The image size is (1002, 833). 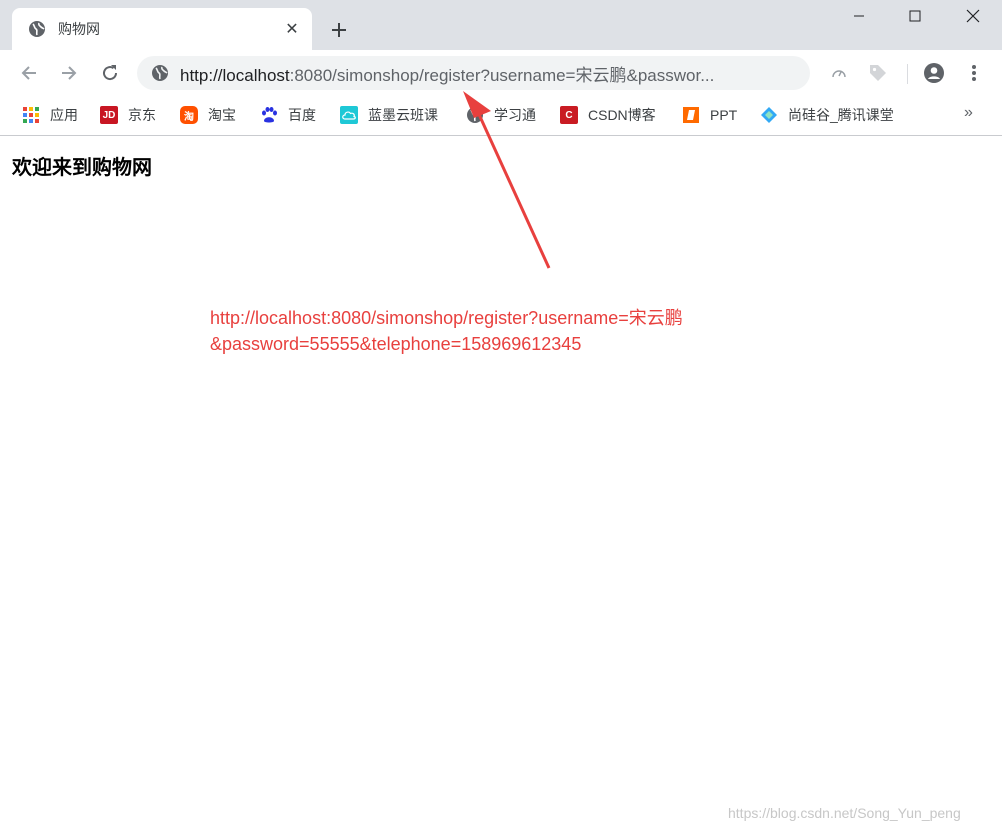 I want to click on bookmark-label: CSDN博客, so click(x=622, y=115).